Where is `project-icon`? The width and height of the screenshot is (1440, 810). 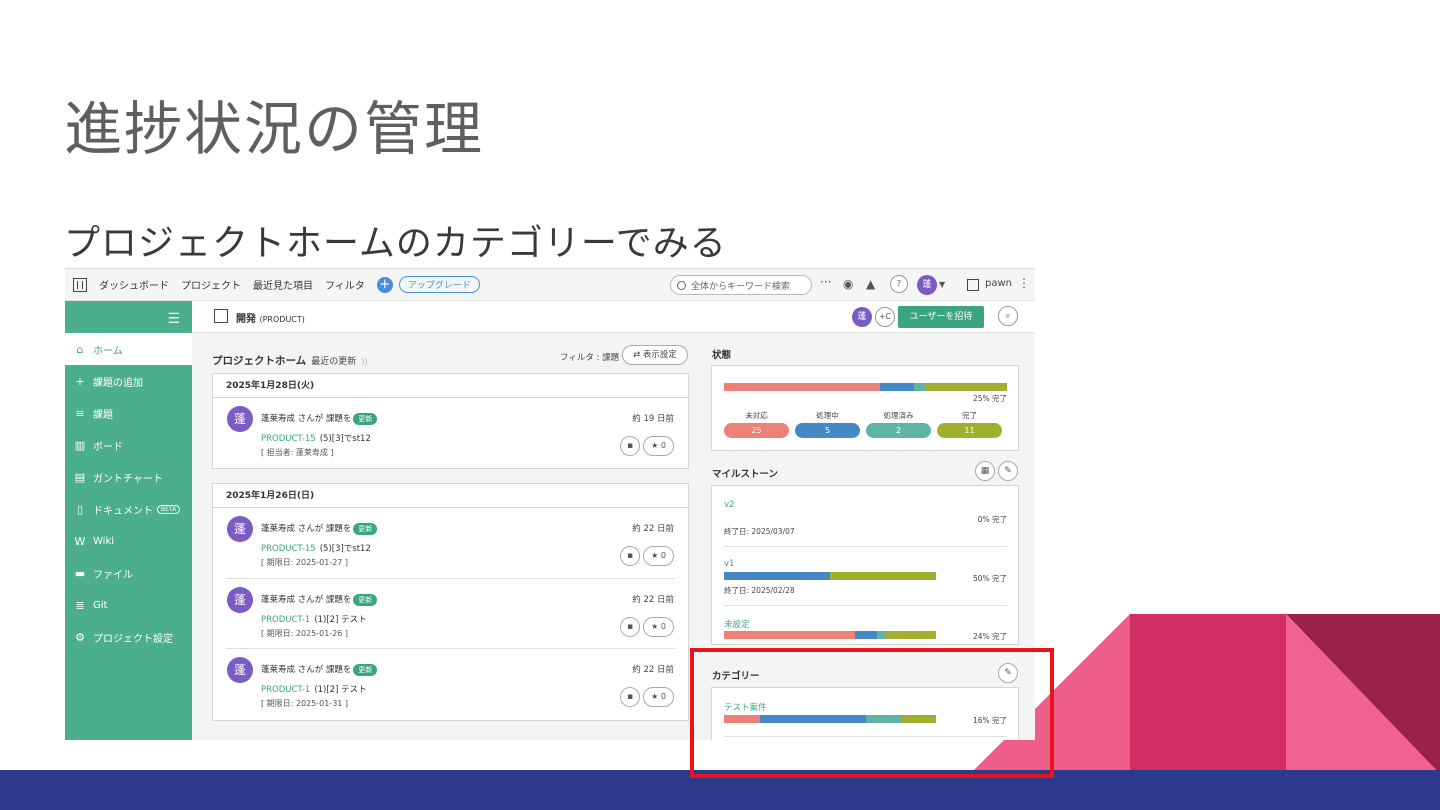
project-icon is located at coordinates (221, 316).